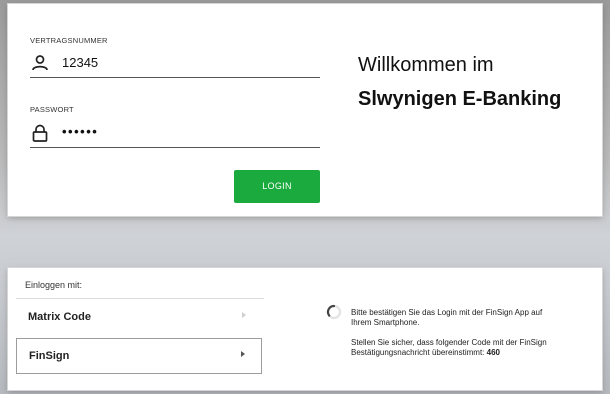 The width and height of the screenshot is (610, 394). Describe the element at coordinates (175, 134) in the screenshot. I see `password-field: ••••••` at that location.